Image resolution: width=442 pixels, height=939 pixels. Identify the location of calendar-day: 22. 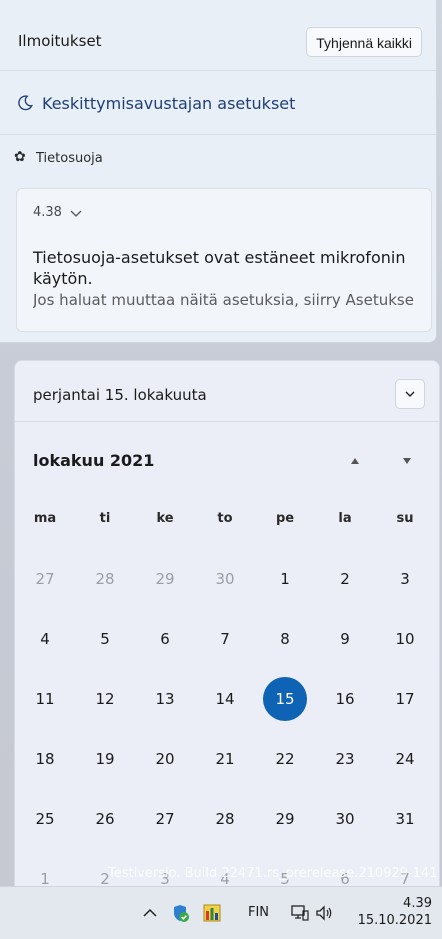
(285, 759).